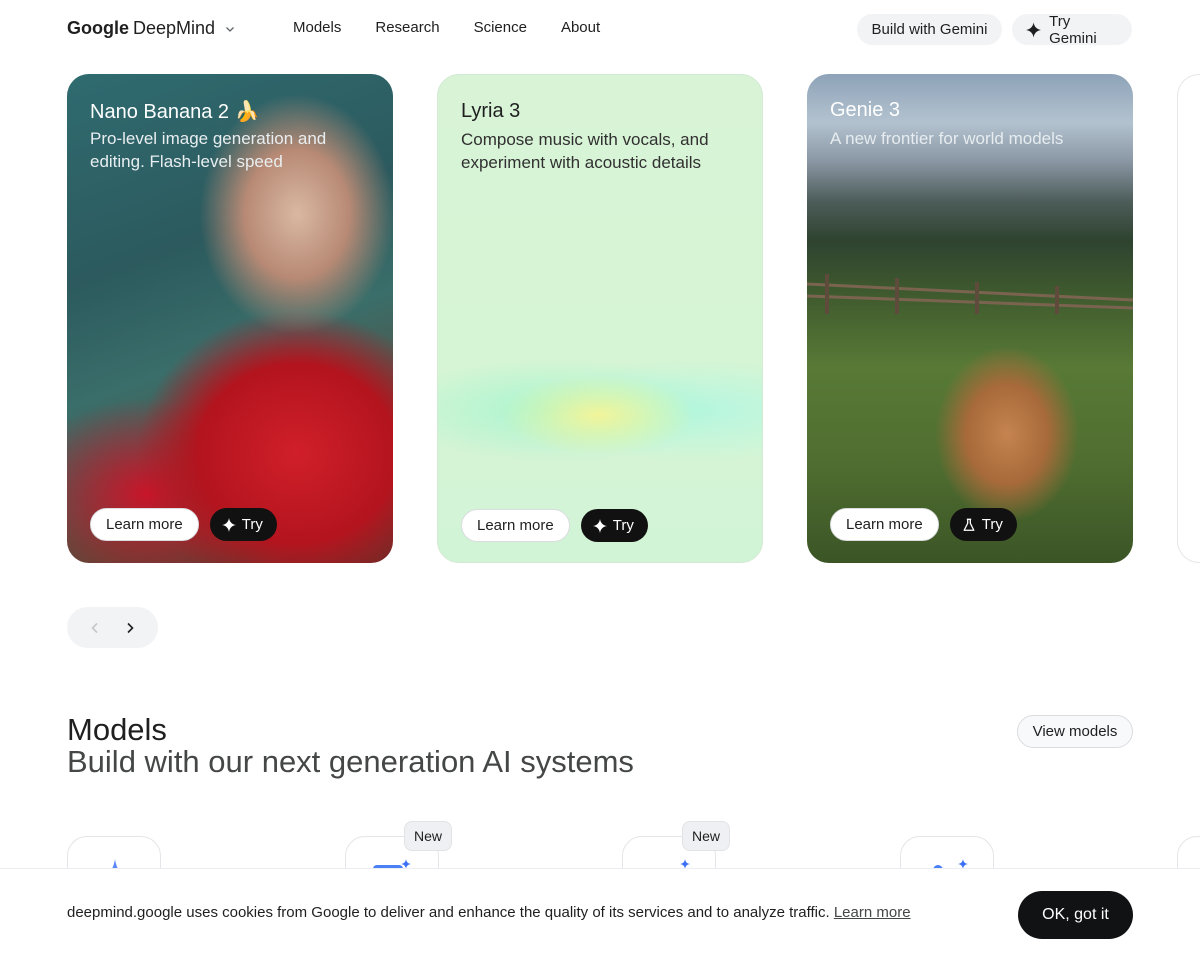  I want to click on carousel-controls, so click(112, 627).